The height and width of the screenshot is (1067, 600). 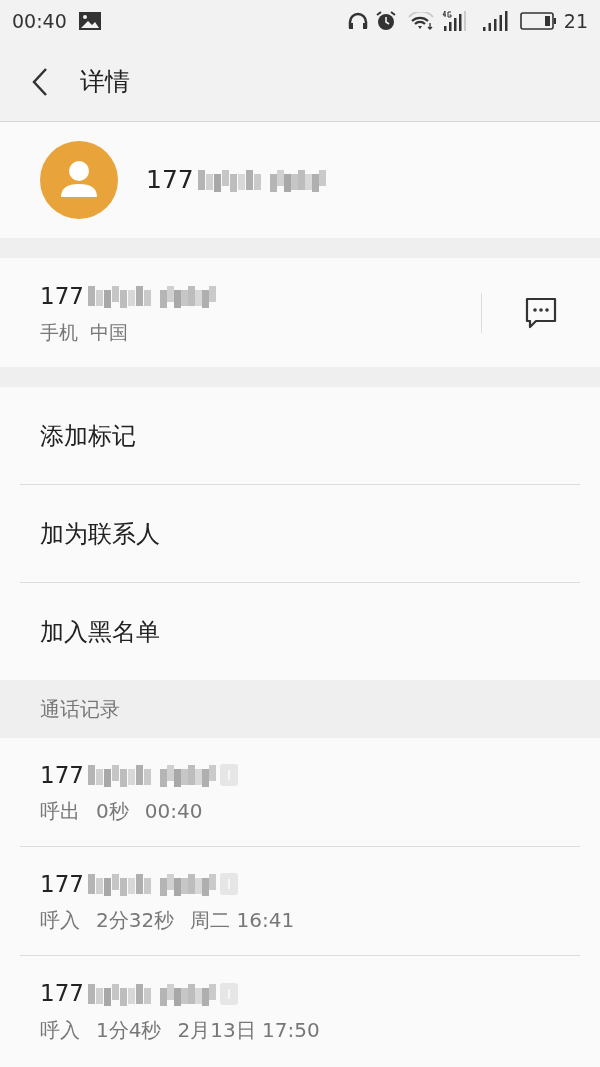 What do you see at coordinates (357, 21) in the screenshot?
I see `headphones-icon` at bounding box center [357, 21].